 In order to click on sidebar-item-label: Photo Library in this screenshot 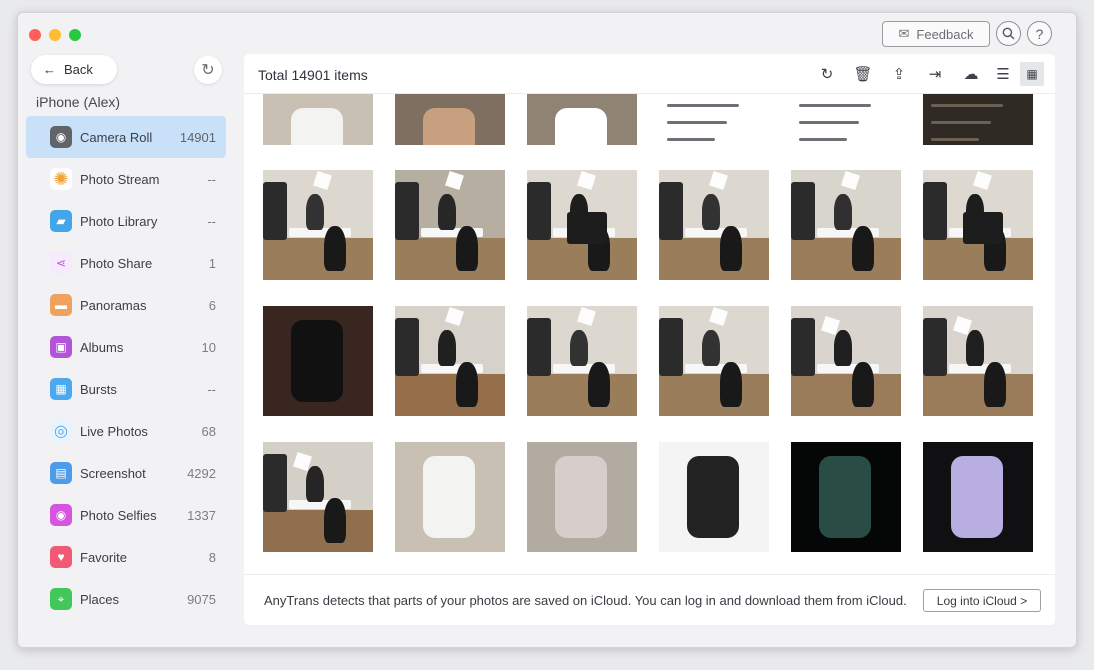, I will do `click(119, 221)`.